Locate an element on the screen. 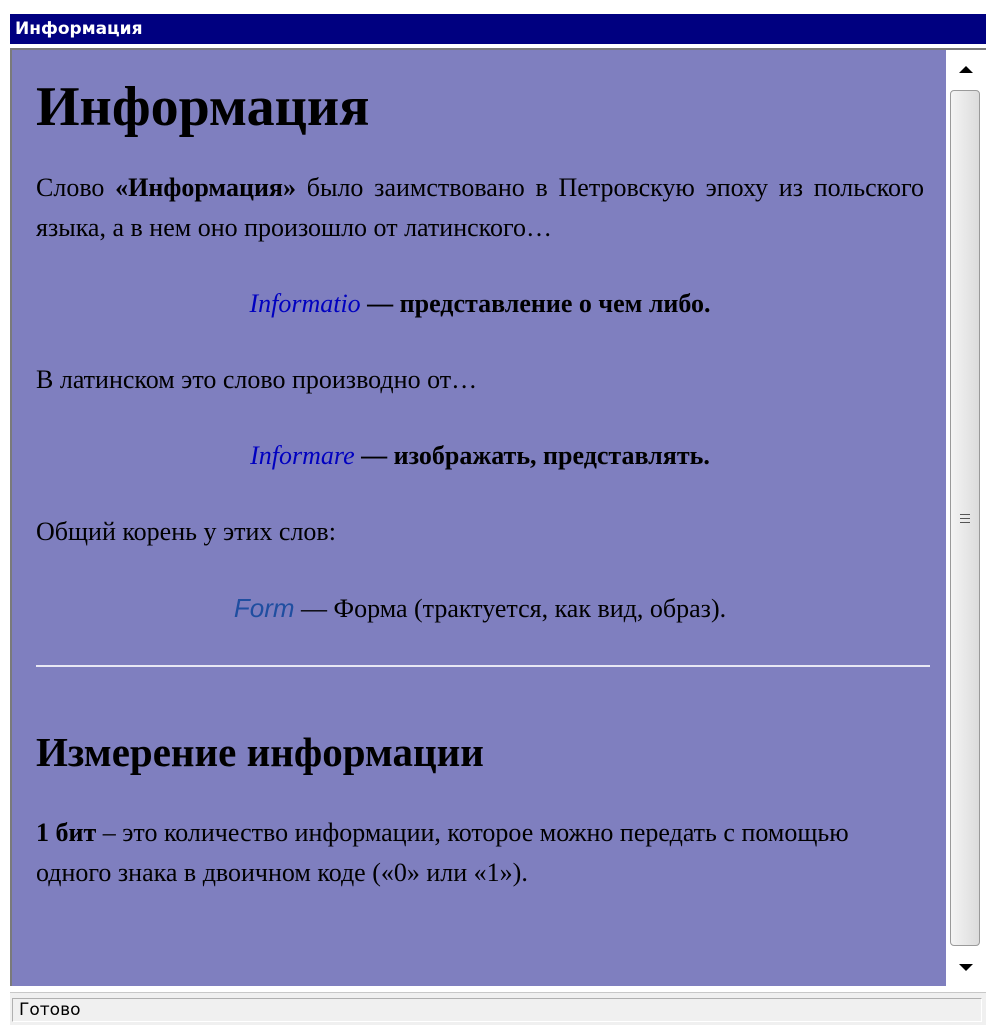 Image resolution: width=986 pixels, height=1025 pixels. intro-pre: Слово is located at coordinates (76, 187).